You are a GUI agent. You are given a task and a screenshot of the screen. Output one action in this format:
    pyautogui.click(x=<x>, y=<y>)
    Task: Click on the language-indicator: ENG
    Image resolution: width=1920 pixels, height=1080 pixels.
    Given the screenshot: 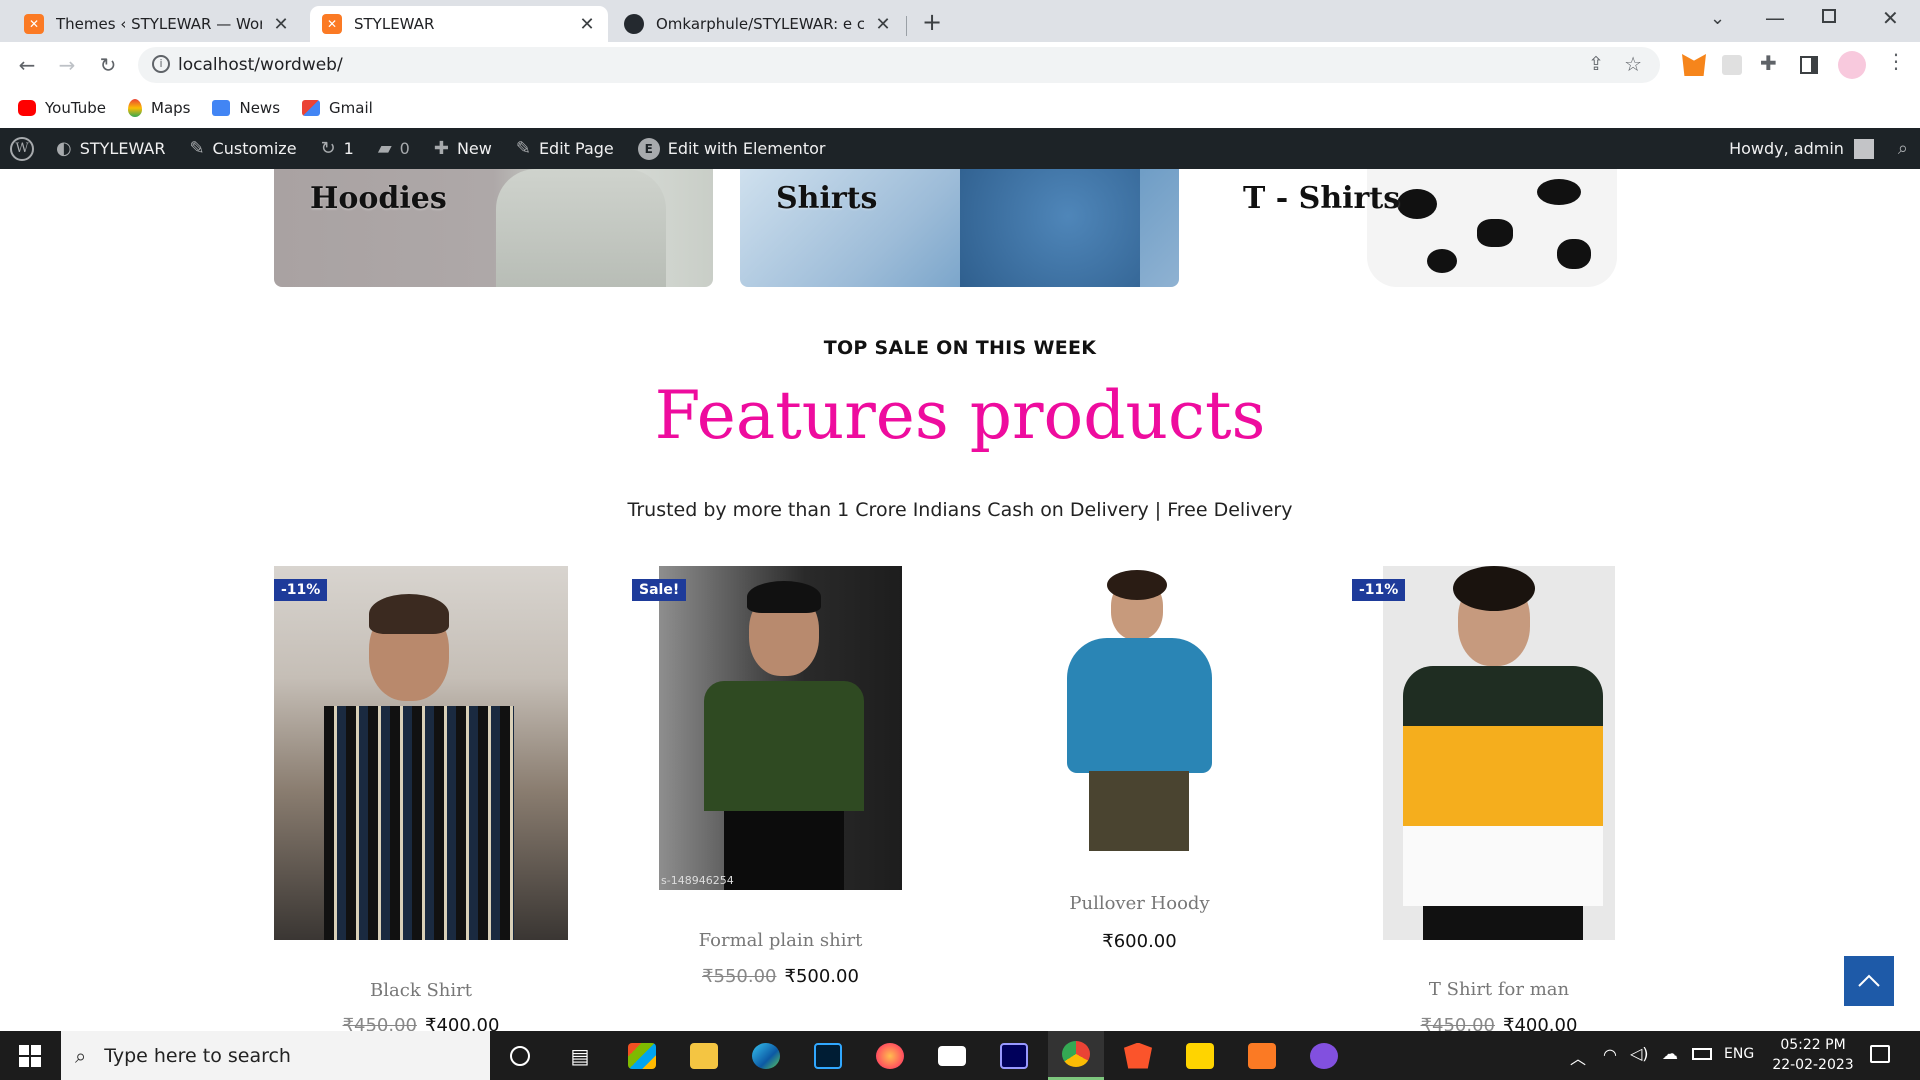 What is the action you would take?
    pyautogui.click(x=1739, y=1054)
    